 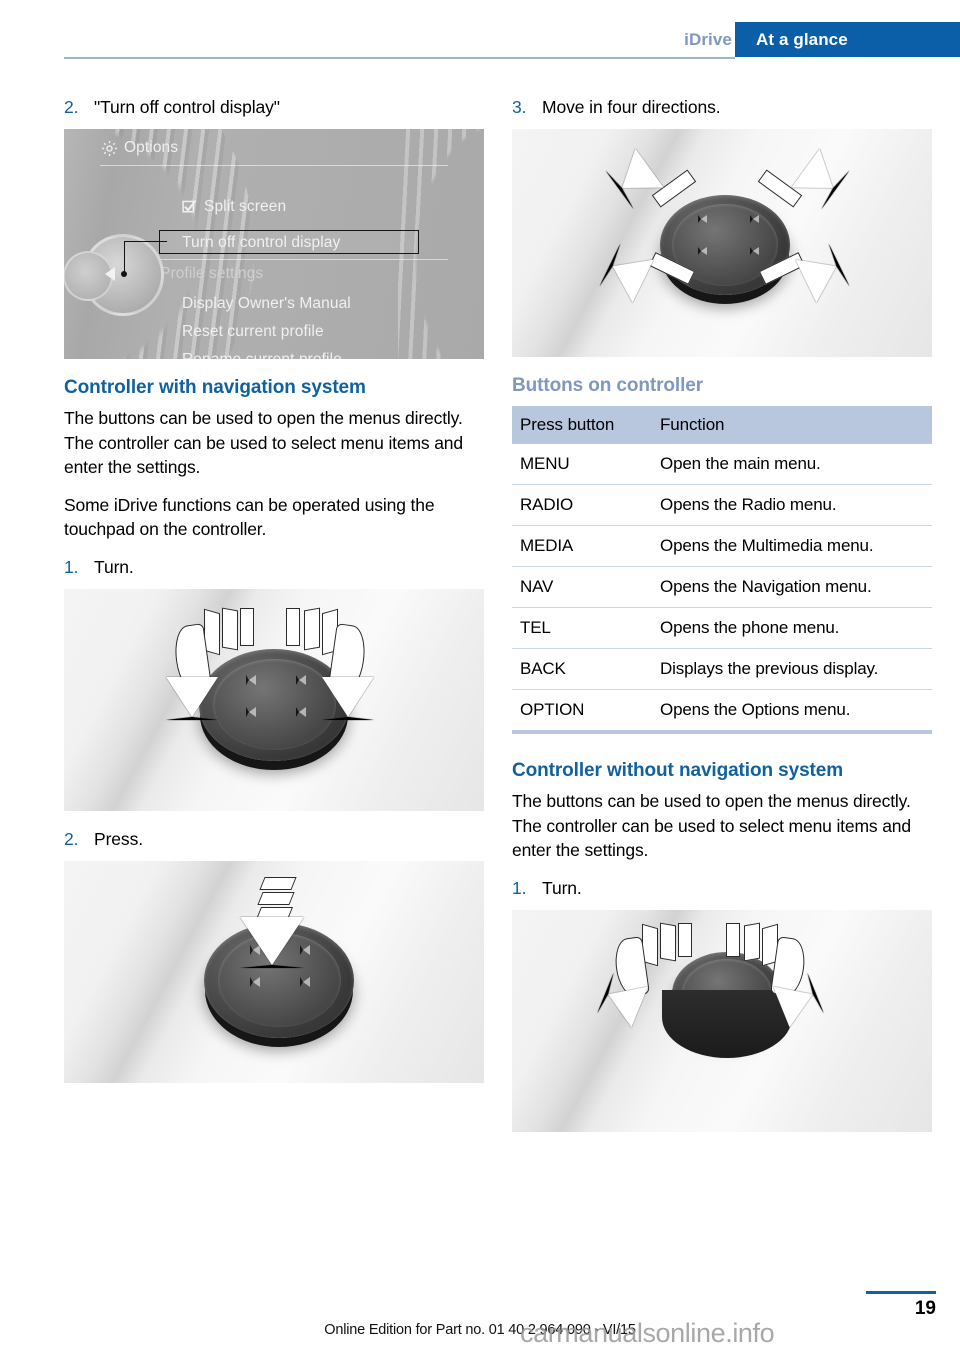 I want to click on table-cell-function: Opens the Options menu., so click(x=790, y=711).